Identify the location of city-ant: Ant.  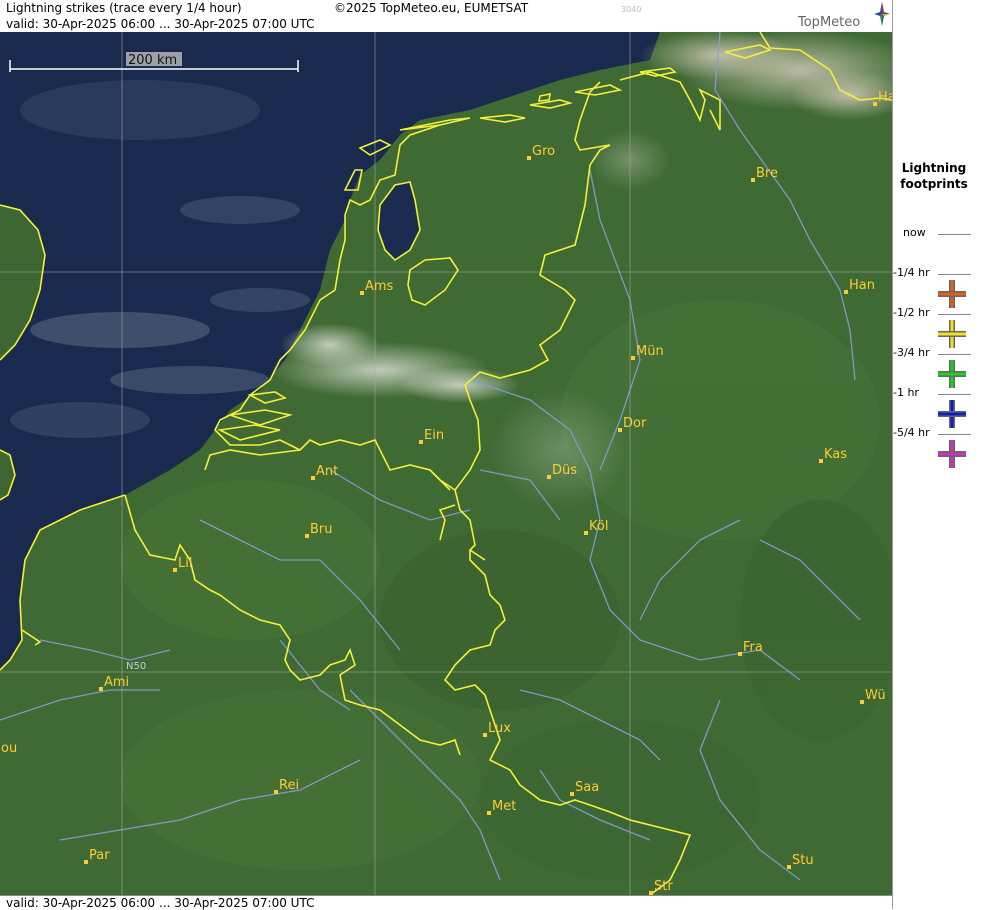
(324, 472).